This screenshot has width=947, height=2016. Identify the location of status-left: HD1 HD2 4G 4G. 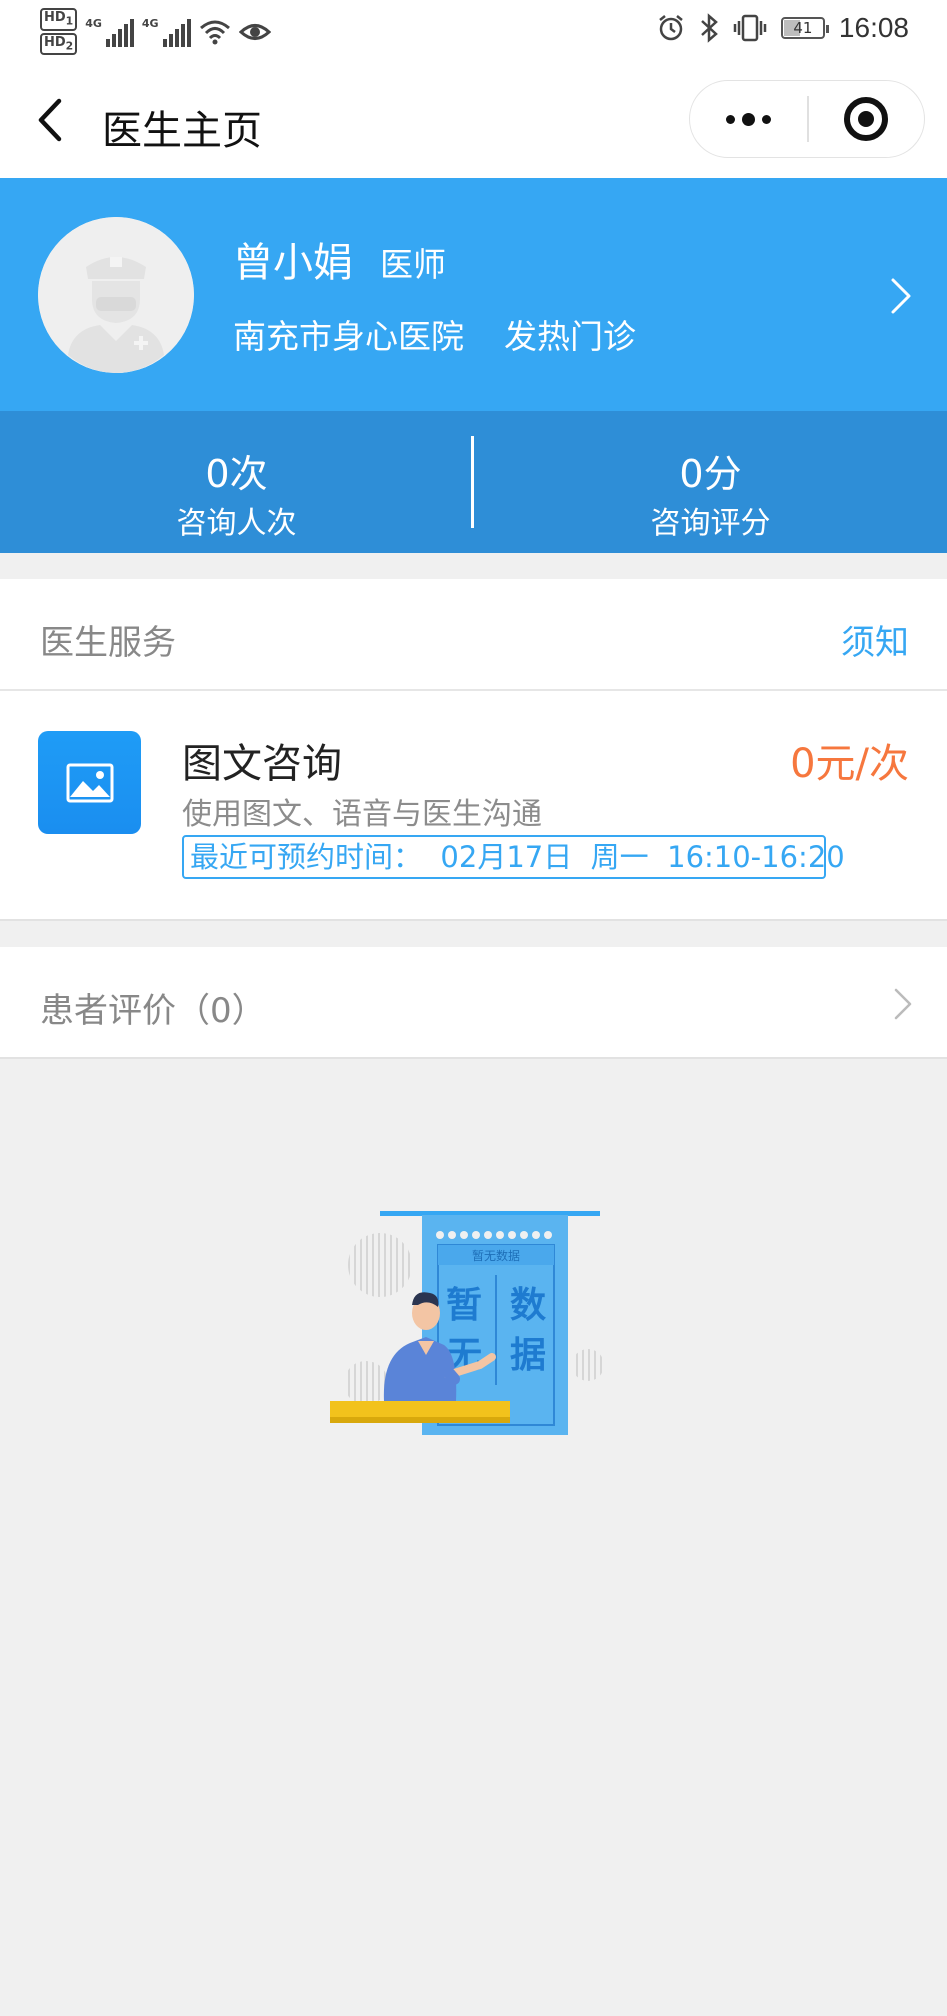
(155, 32).